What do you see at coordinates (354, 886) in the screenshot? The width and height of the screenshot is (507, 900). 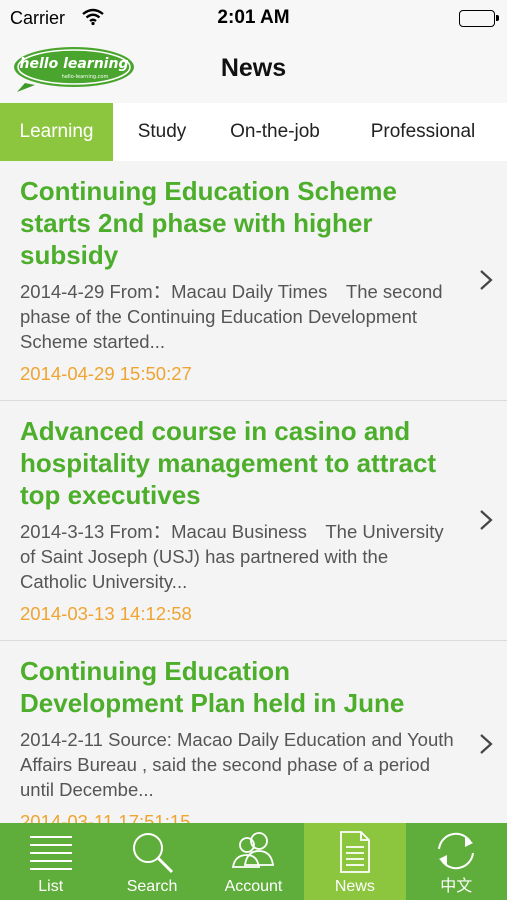 I see `tabbar-news-label: News` at bounding box center [354, 886].